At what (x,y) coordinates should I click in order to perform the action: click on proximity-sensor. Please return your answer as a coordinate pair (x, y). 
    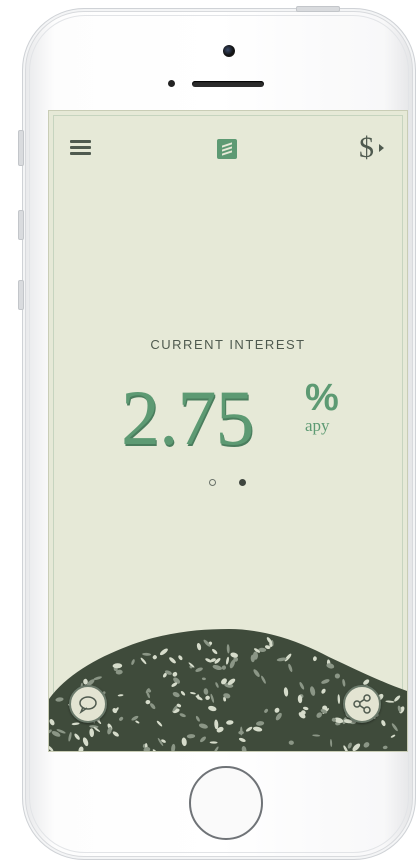
    Looking at the image, I should click on (171, 83).